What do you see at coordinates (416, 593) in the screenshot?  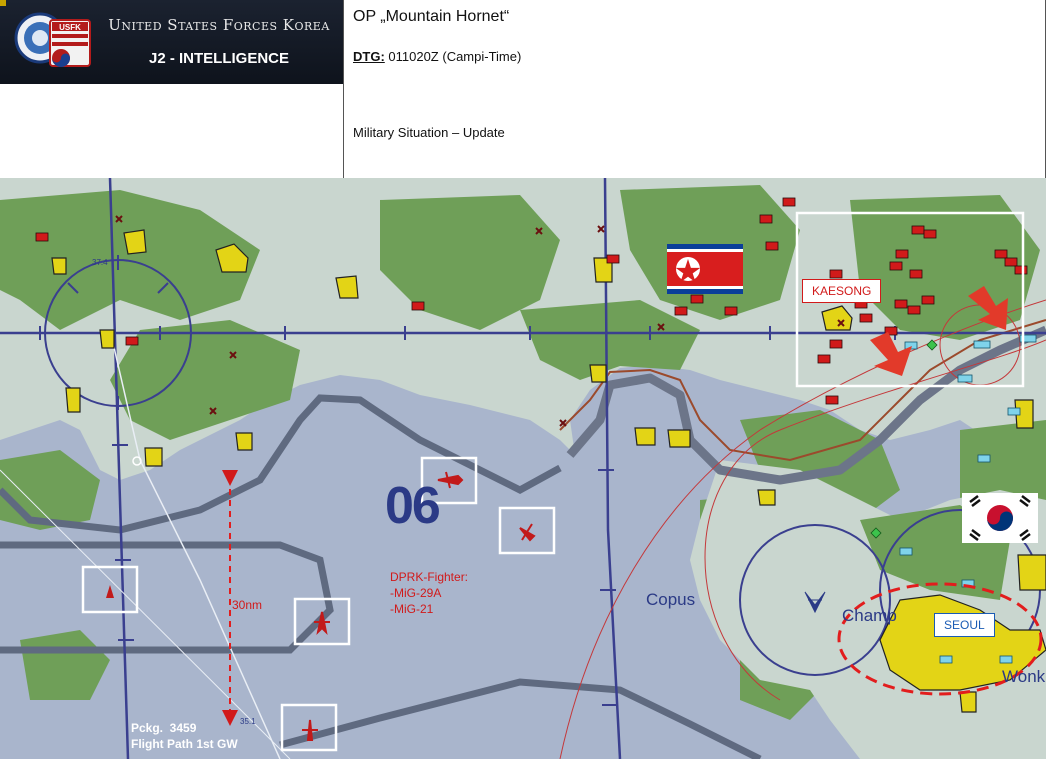 I see `threat-note-mig29: -MiG-29A` at bounding box center [416, 593].